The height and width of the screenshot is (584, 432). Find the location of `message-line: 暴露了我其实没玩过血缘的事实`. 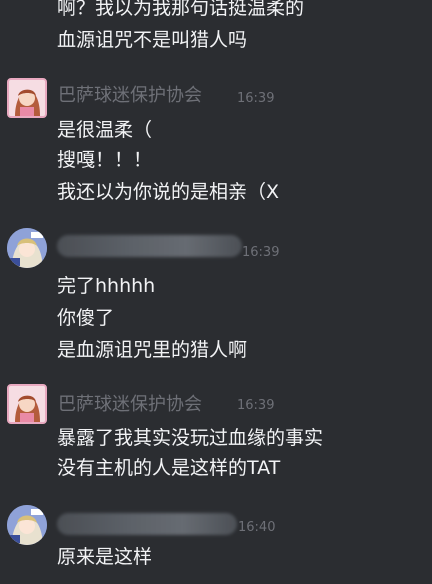

message-line: 暴露了我其实没玩过血缘的事实 is located at coordinates (190, 438).